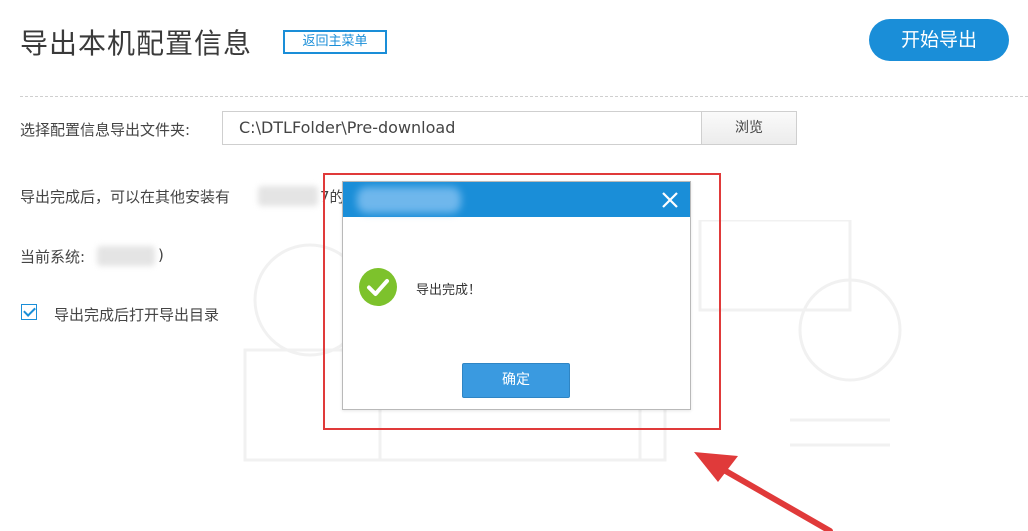  I want to click on dialog-header, so click(516, 199).